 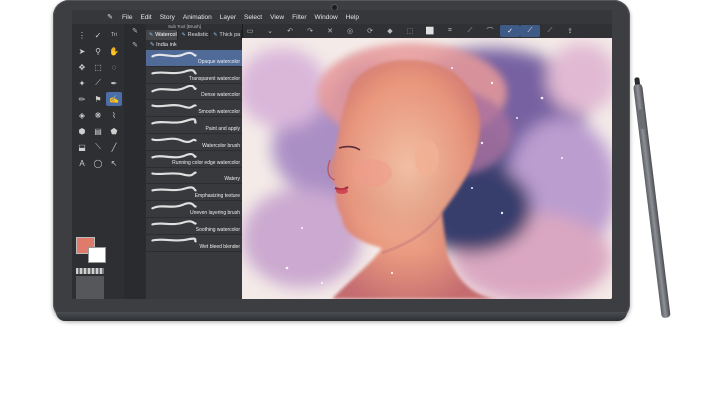 What do you see at coordinates (98, 83) in the screenshot?
I see `eyedropper-icon: ⟋` at bounding box center [98, 83].